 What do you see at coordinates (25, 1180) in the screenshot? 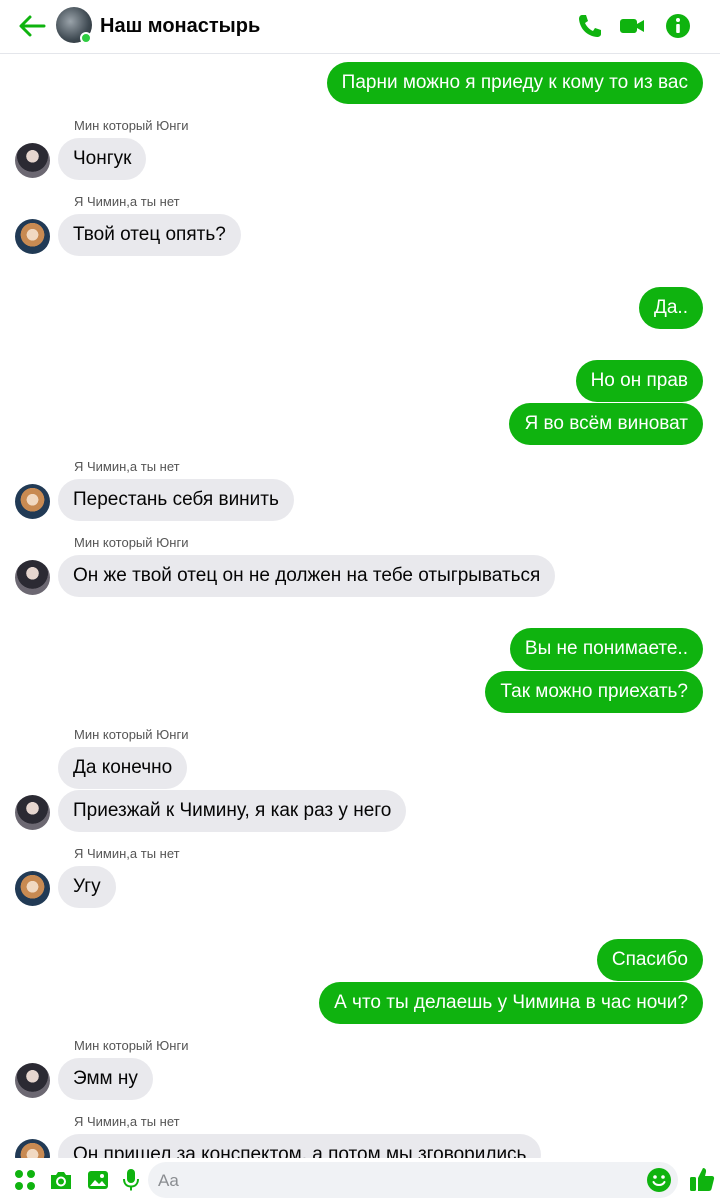
I see `grid-dots-icon` at bounding box center [25, 1180].